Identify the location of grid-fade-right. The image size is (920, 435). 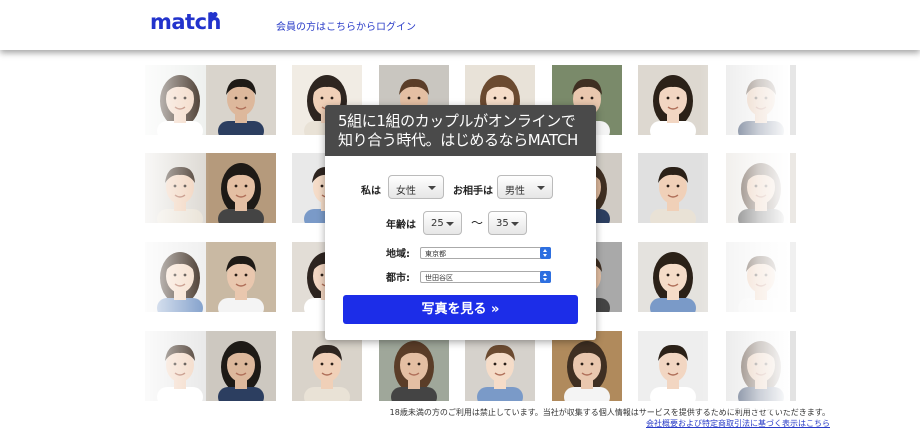
(745, 235).